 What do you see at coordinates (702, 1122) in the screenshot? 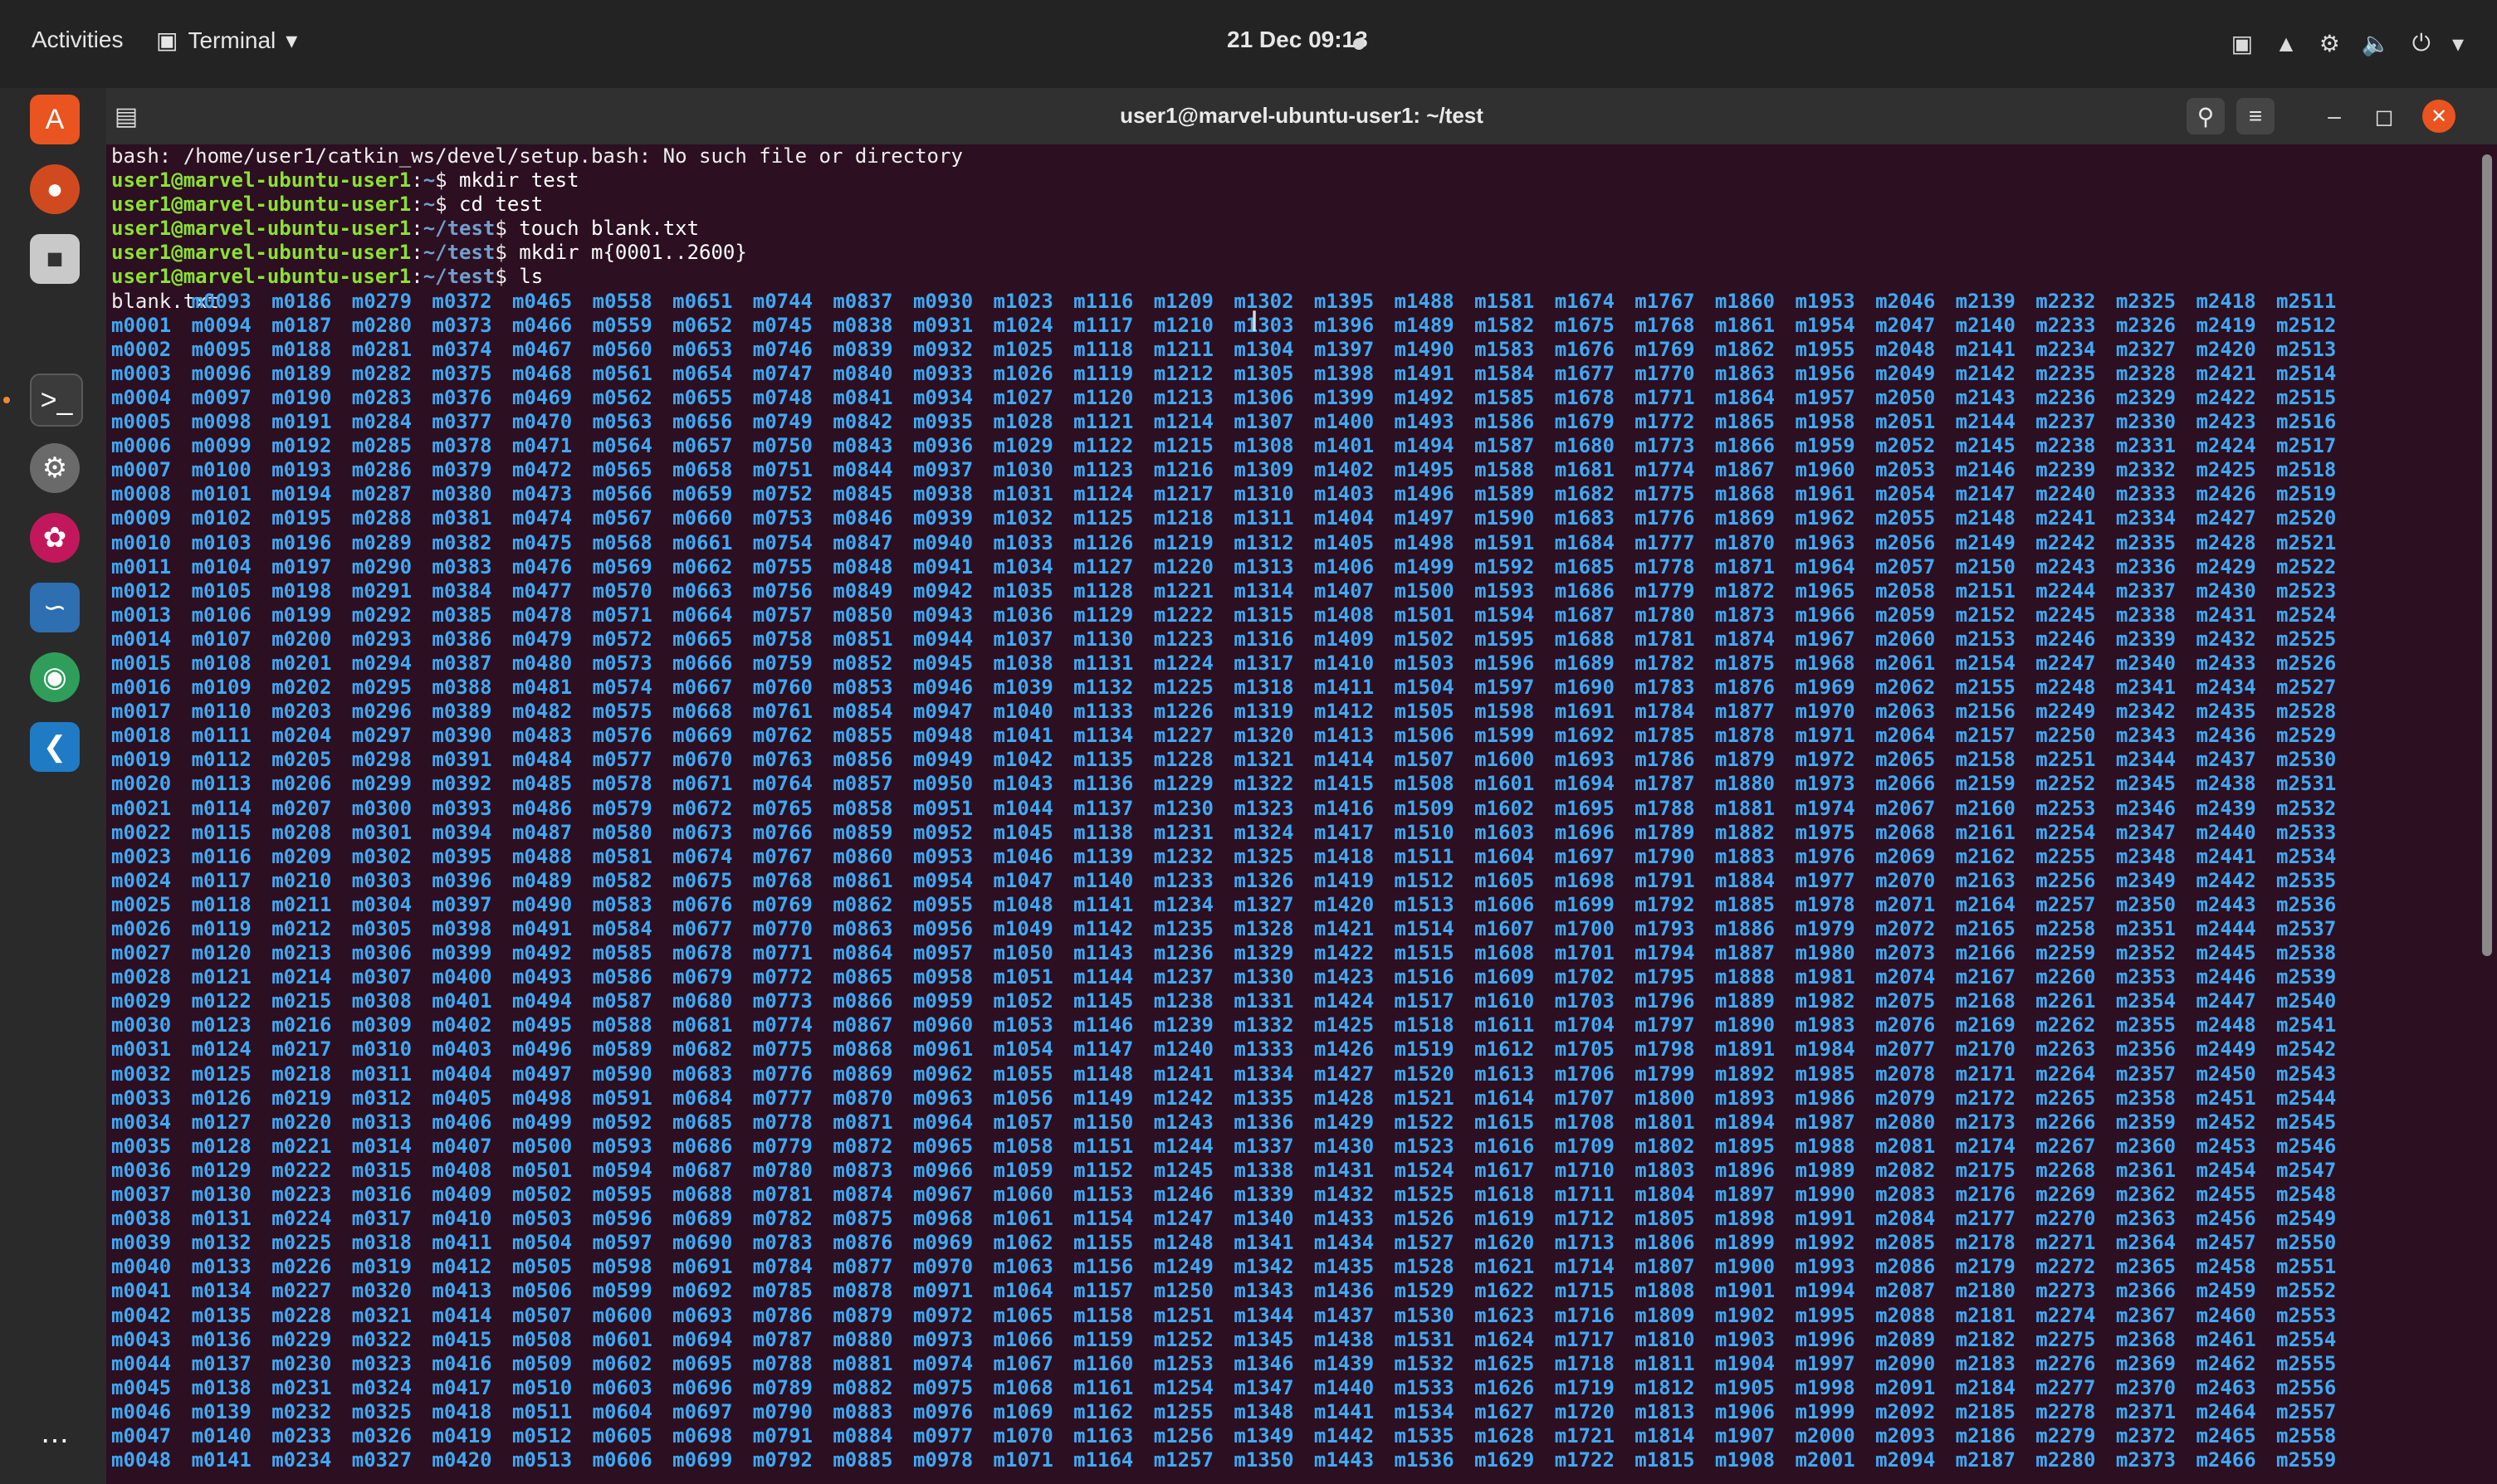
I see `directory-entry: m0685` at bounding box center [702, 1122].